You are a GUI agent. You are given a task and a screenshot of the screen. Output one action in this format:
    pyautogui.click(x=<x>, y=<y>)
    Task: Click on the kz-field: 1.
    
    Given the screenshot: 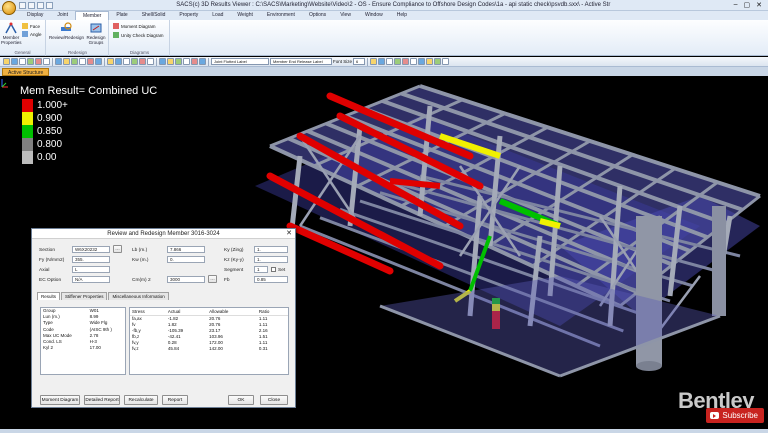 What is the action you would take?
    pyautogui.click(x=271, y=259)
    